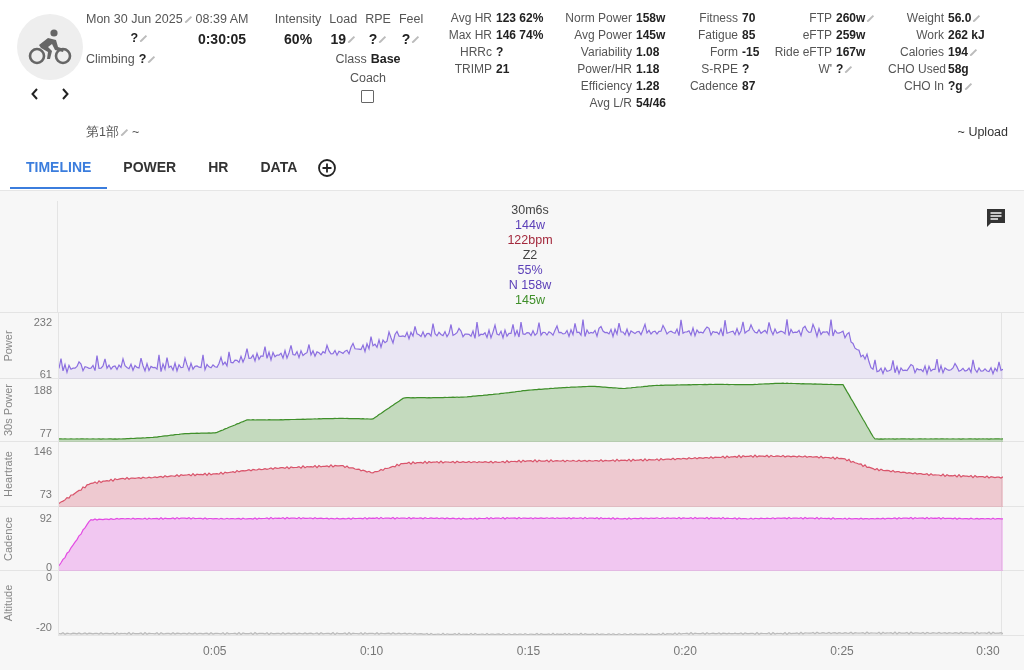 The height and width of the screenshot is (670, 1024). What do you see at coordinates (520, 35) in the screenshot?
I see `stat-value: 146 74%` at bounding box center [520, 35].